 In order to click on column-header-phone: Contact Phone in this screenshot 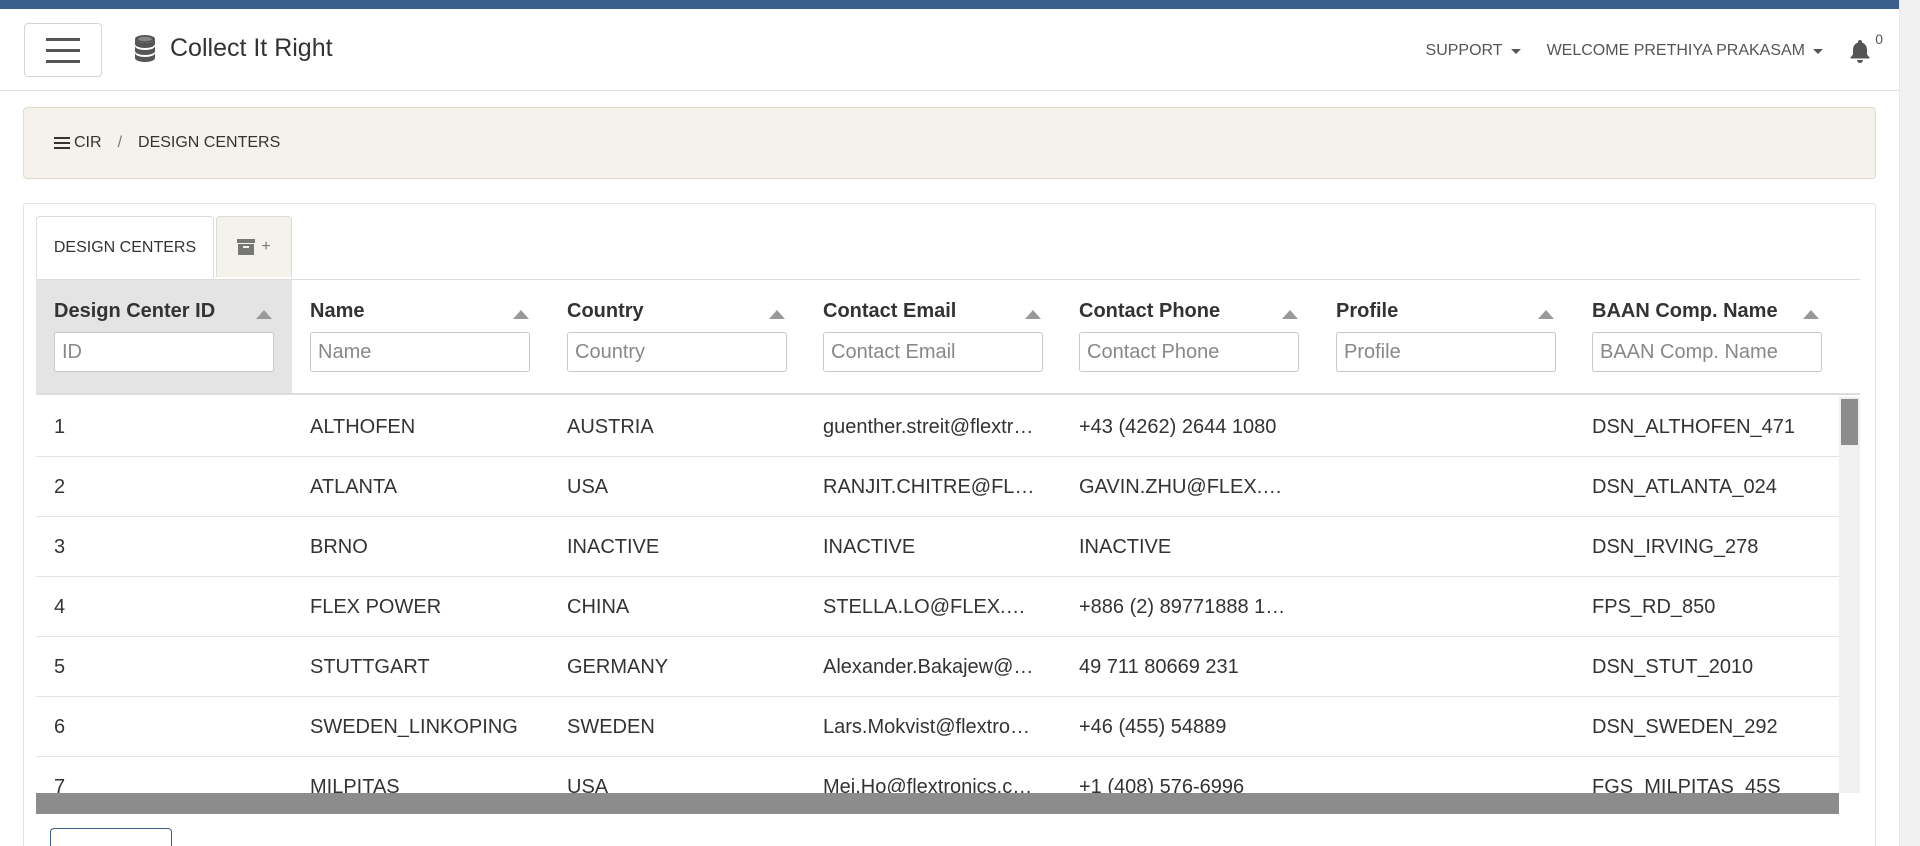, I will do `click(1189, 336)`.